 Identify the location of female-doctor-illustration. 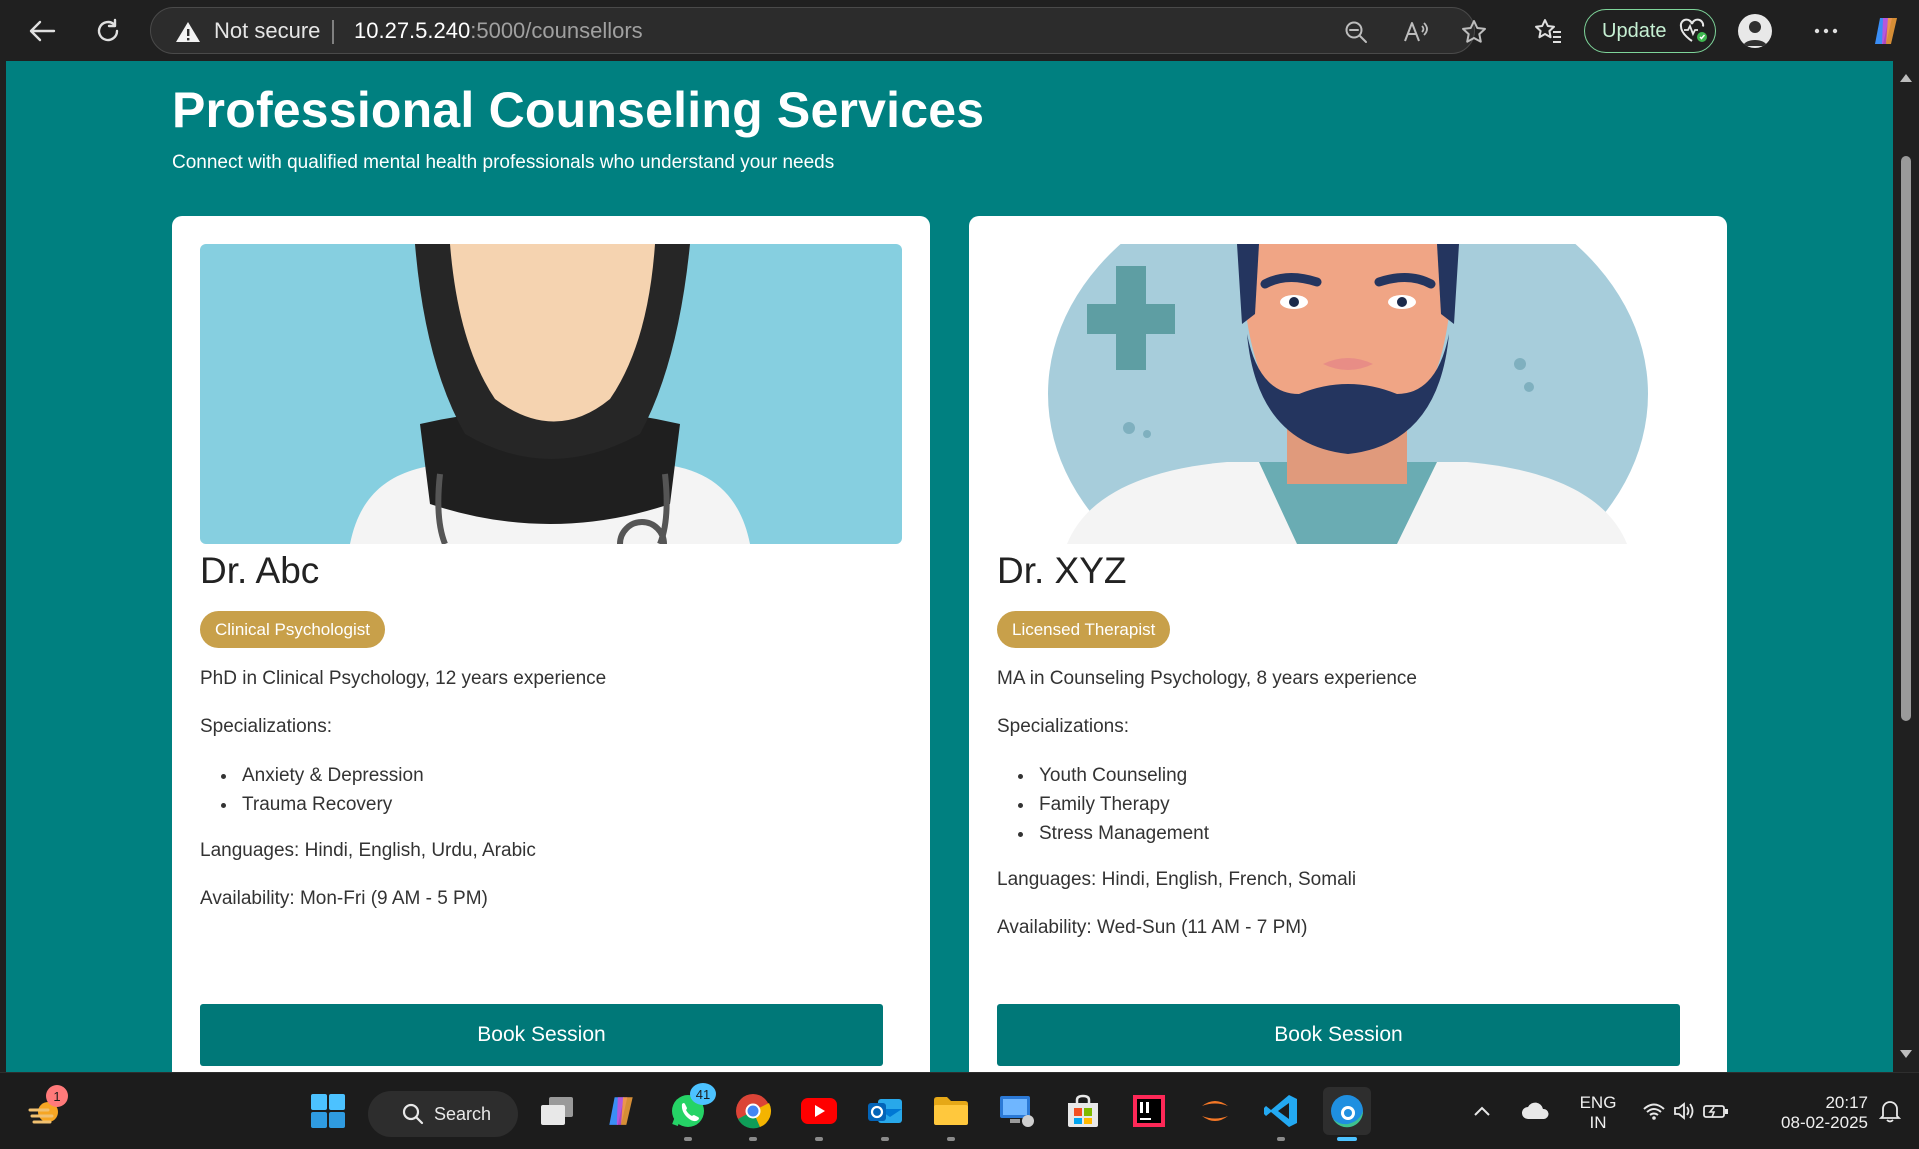
(550, 394).